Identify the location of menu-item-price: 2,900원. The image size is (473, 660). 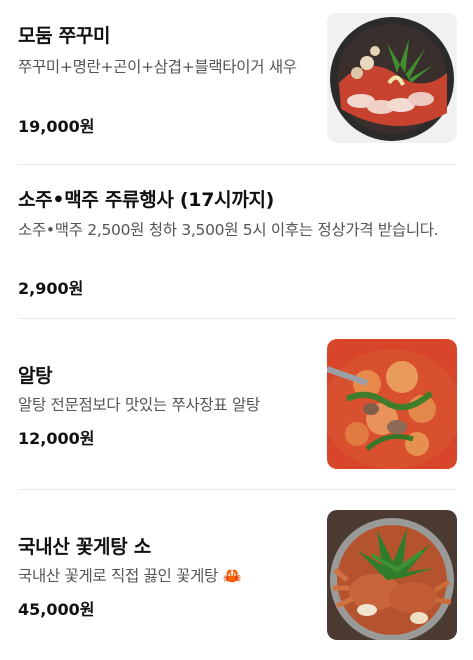
(51, 288).